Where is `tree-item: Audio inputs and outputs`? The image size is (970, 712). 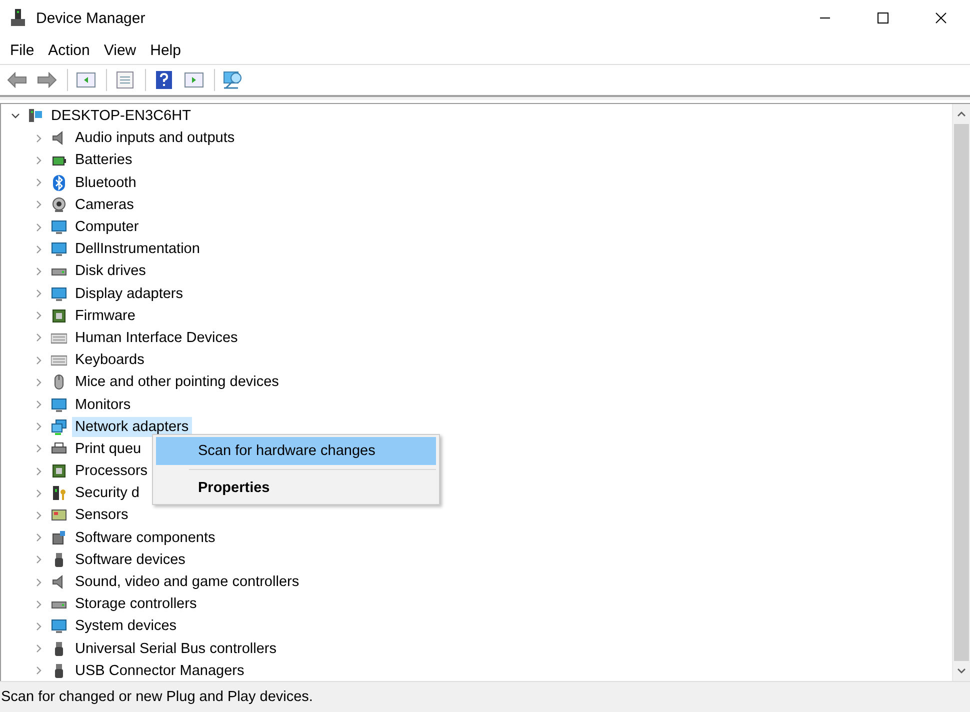 tree-item: Audio inputs and outputs is located at coordinates (155, 138).